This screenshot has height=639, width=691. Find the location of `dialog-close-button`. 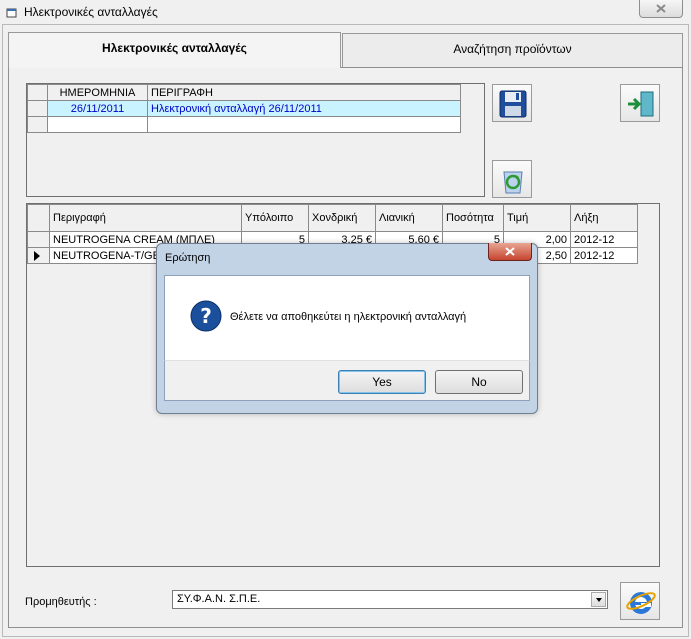

dialog-close-button is located at coordinates (510, 252).